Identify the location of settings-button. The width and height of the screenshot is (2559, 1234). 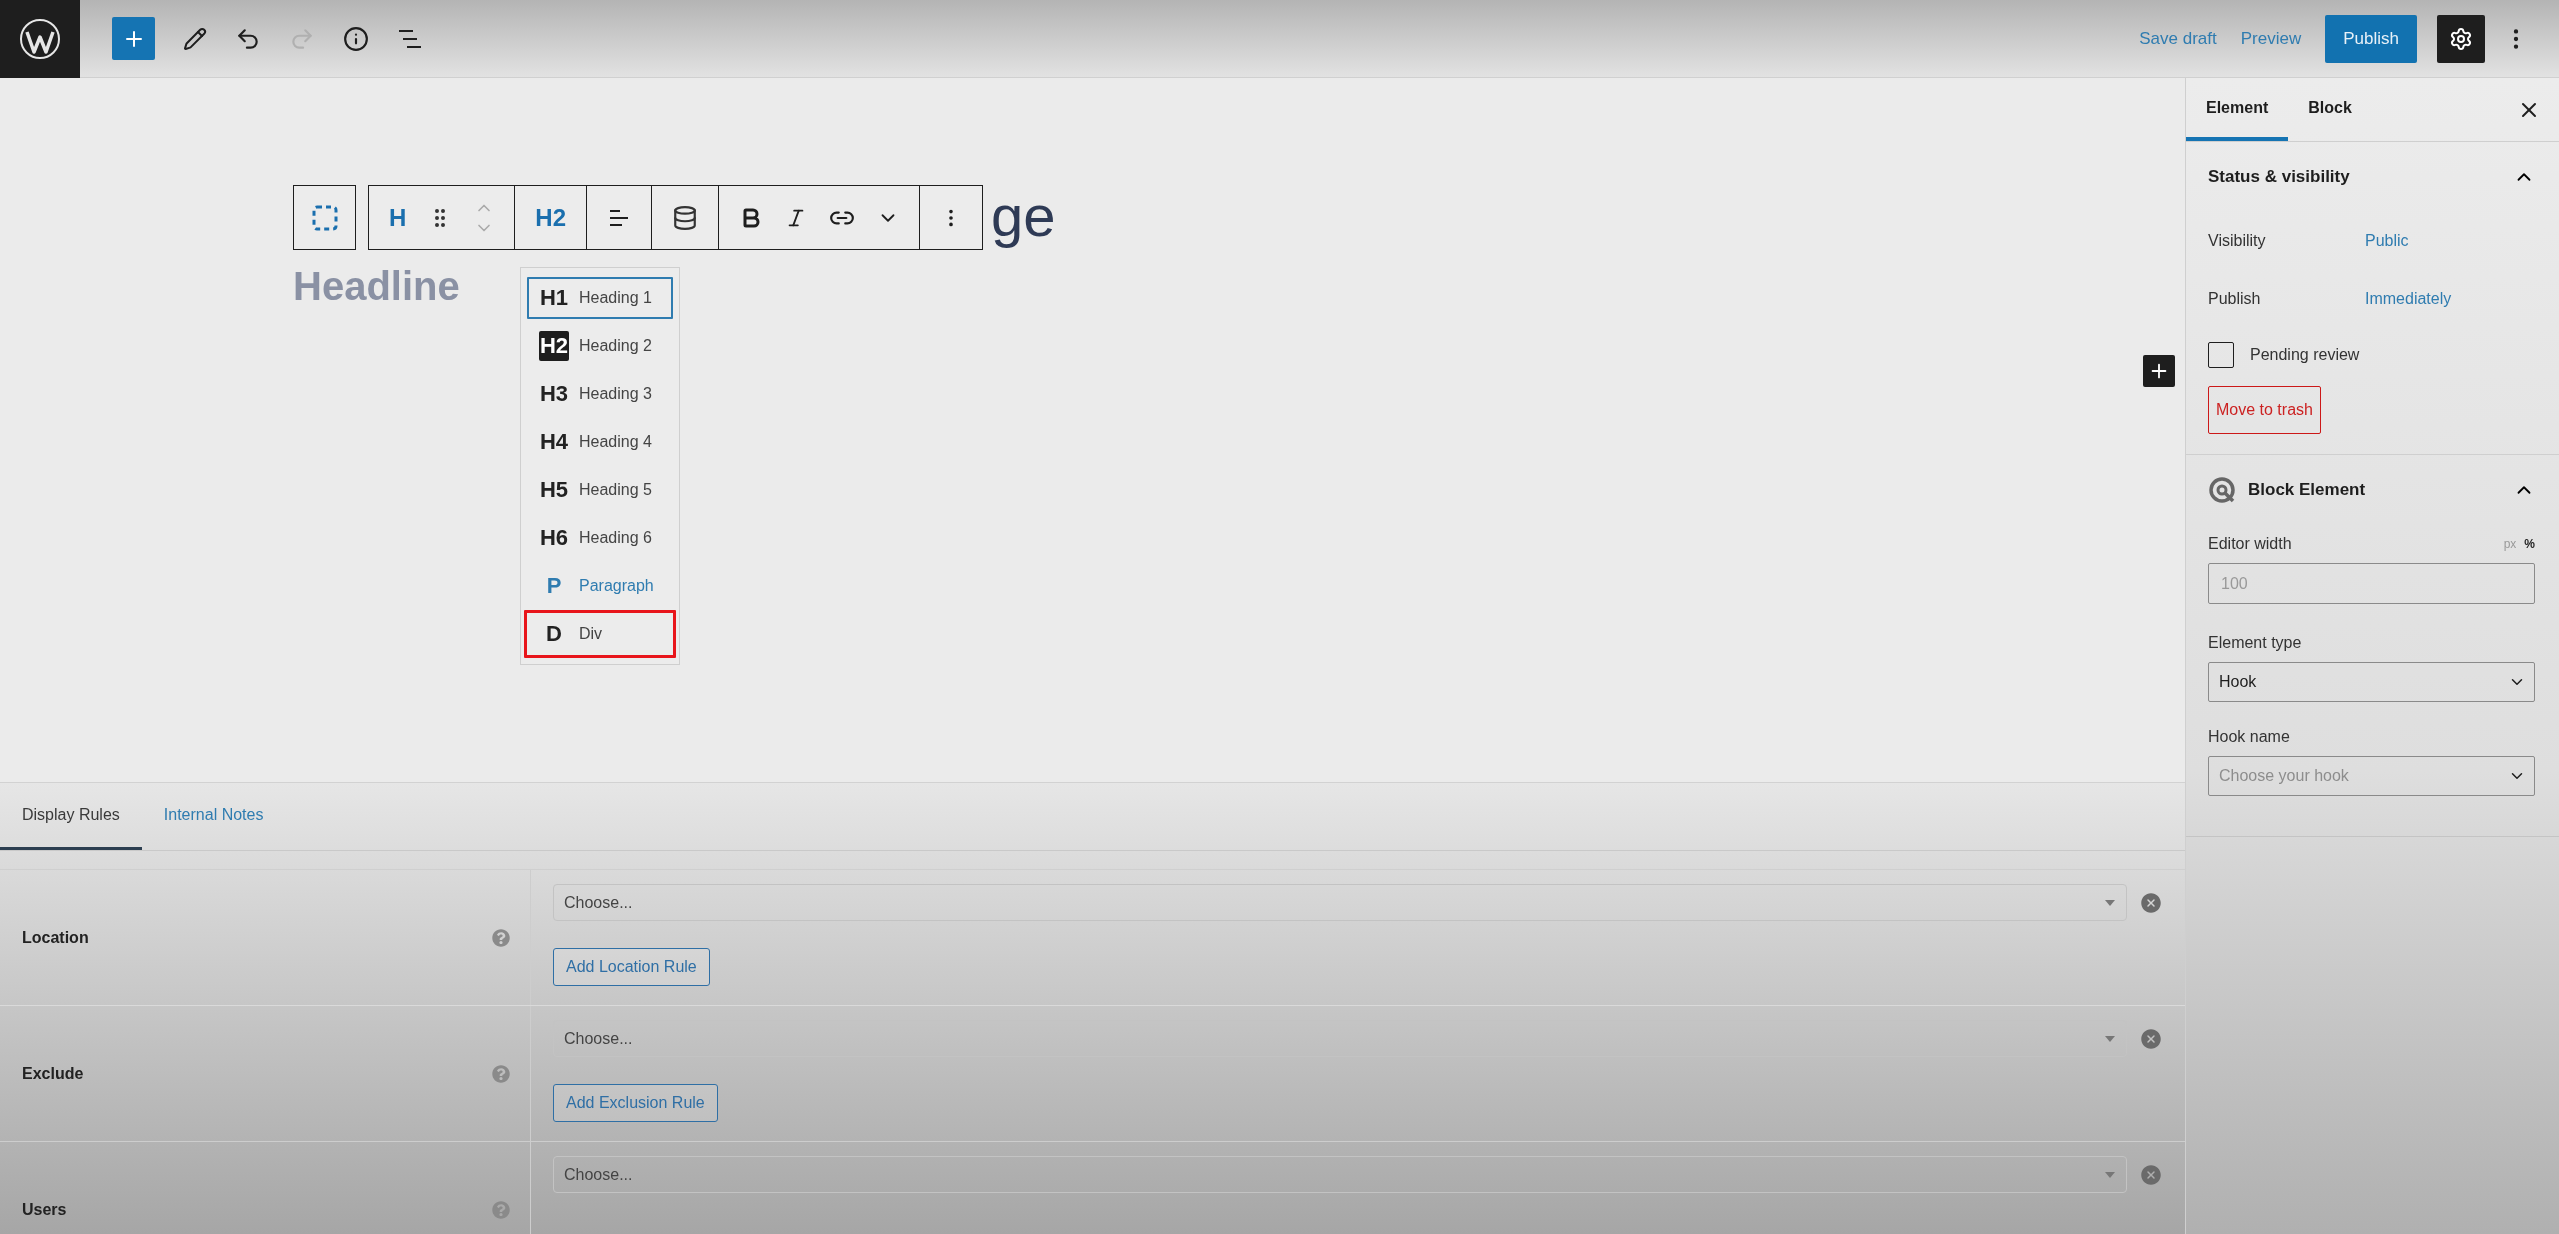
(2461, 38).